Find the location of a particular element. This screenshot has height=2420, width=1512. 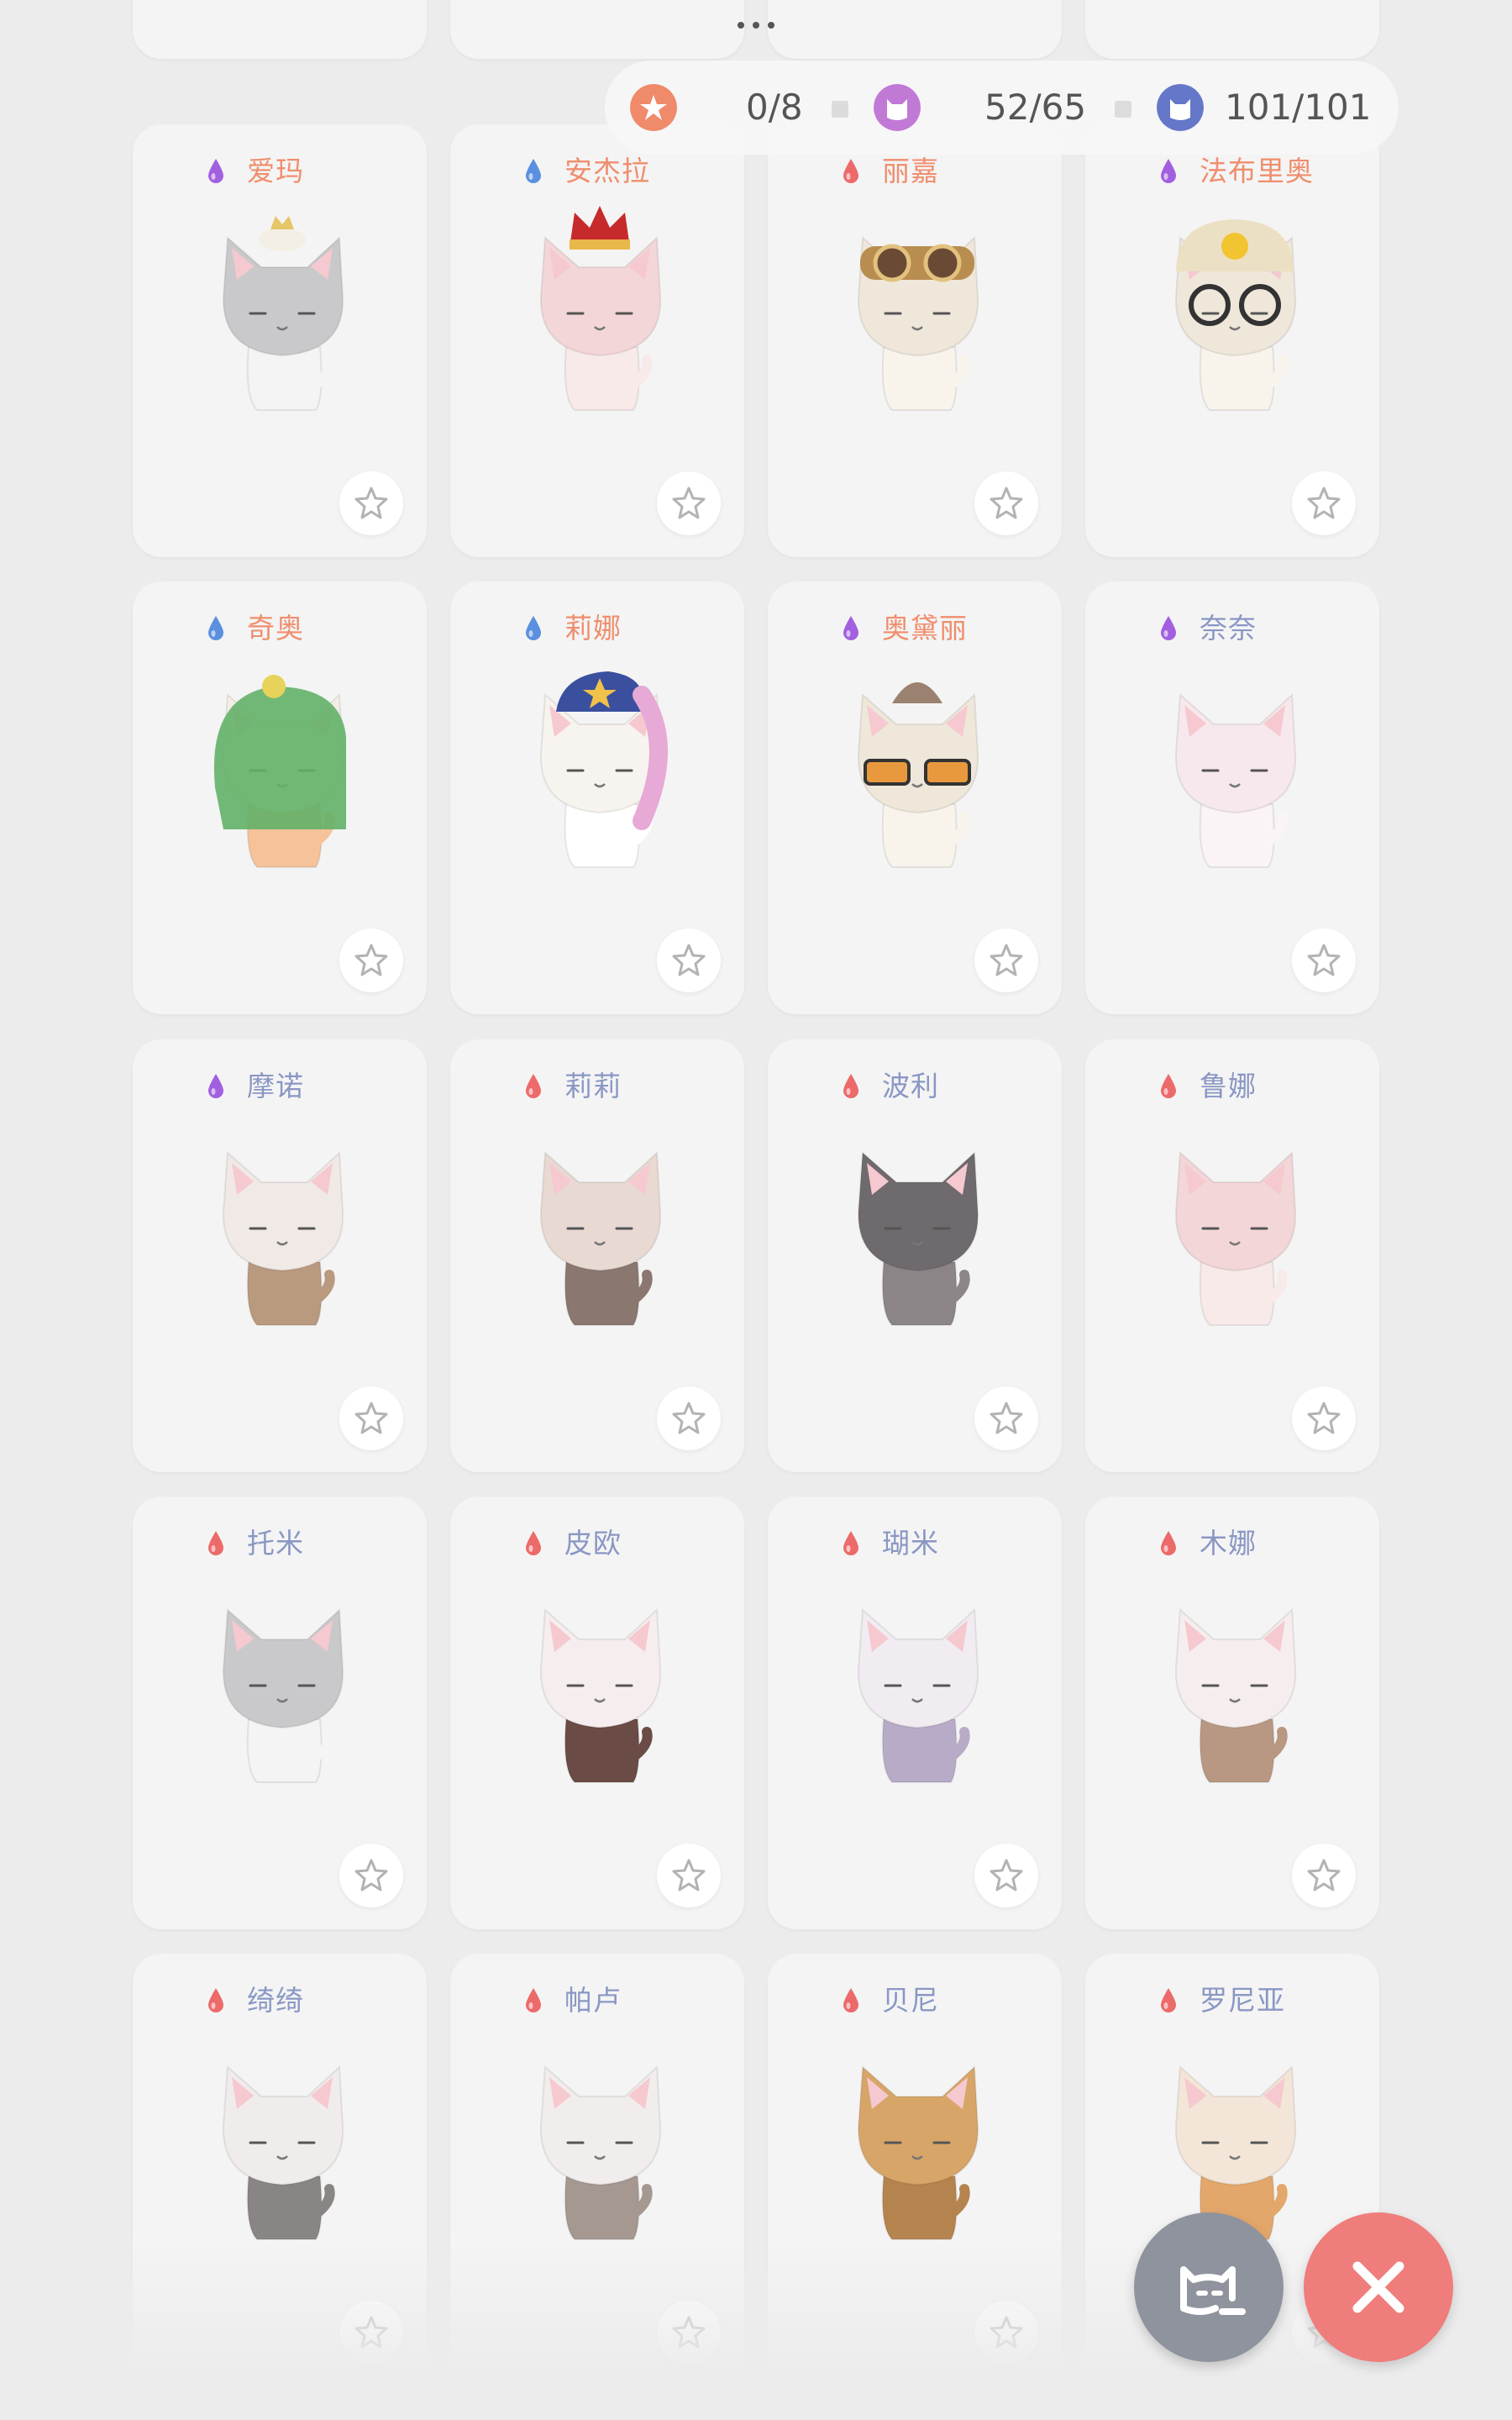

cat-name: 安杰拉 is located at coordinates (607, 171).